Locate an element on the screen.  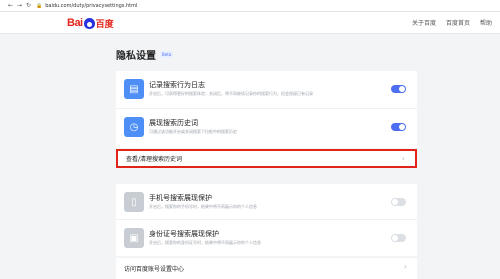
forward-icon: → is located at coordinates (19, 5).